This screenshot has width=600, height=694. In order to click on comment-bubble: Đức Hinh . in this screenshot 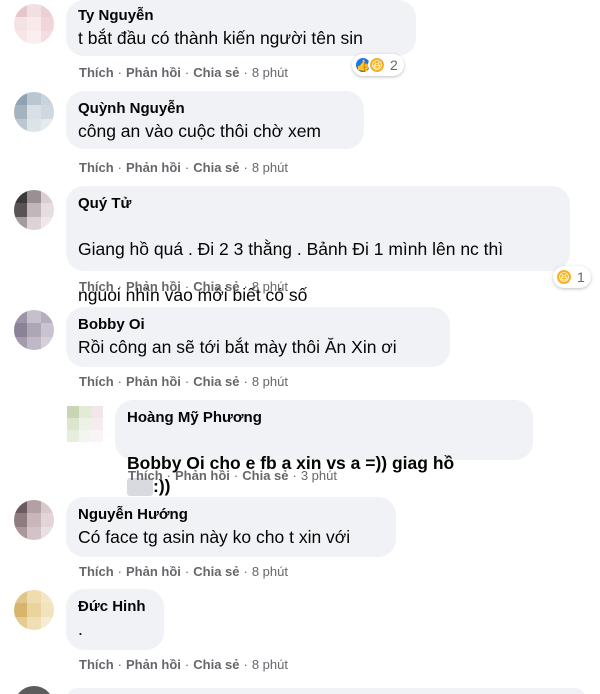, I will do `click(115, 619)`.